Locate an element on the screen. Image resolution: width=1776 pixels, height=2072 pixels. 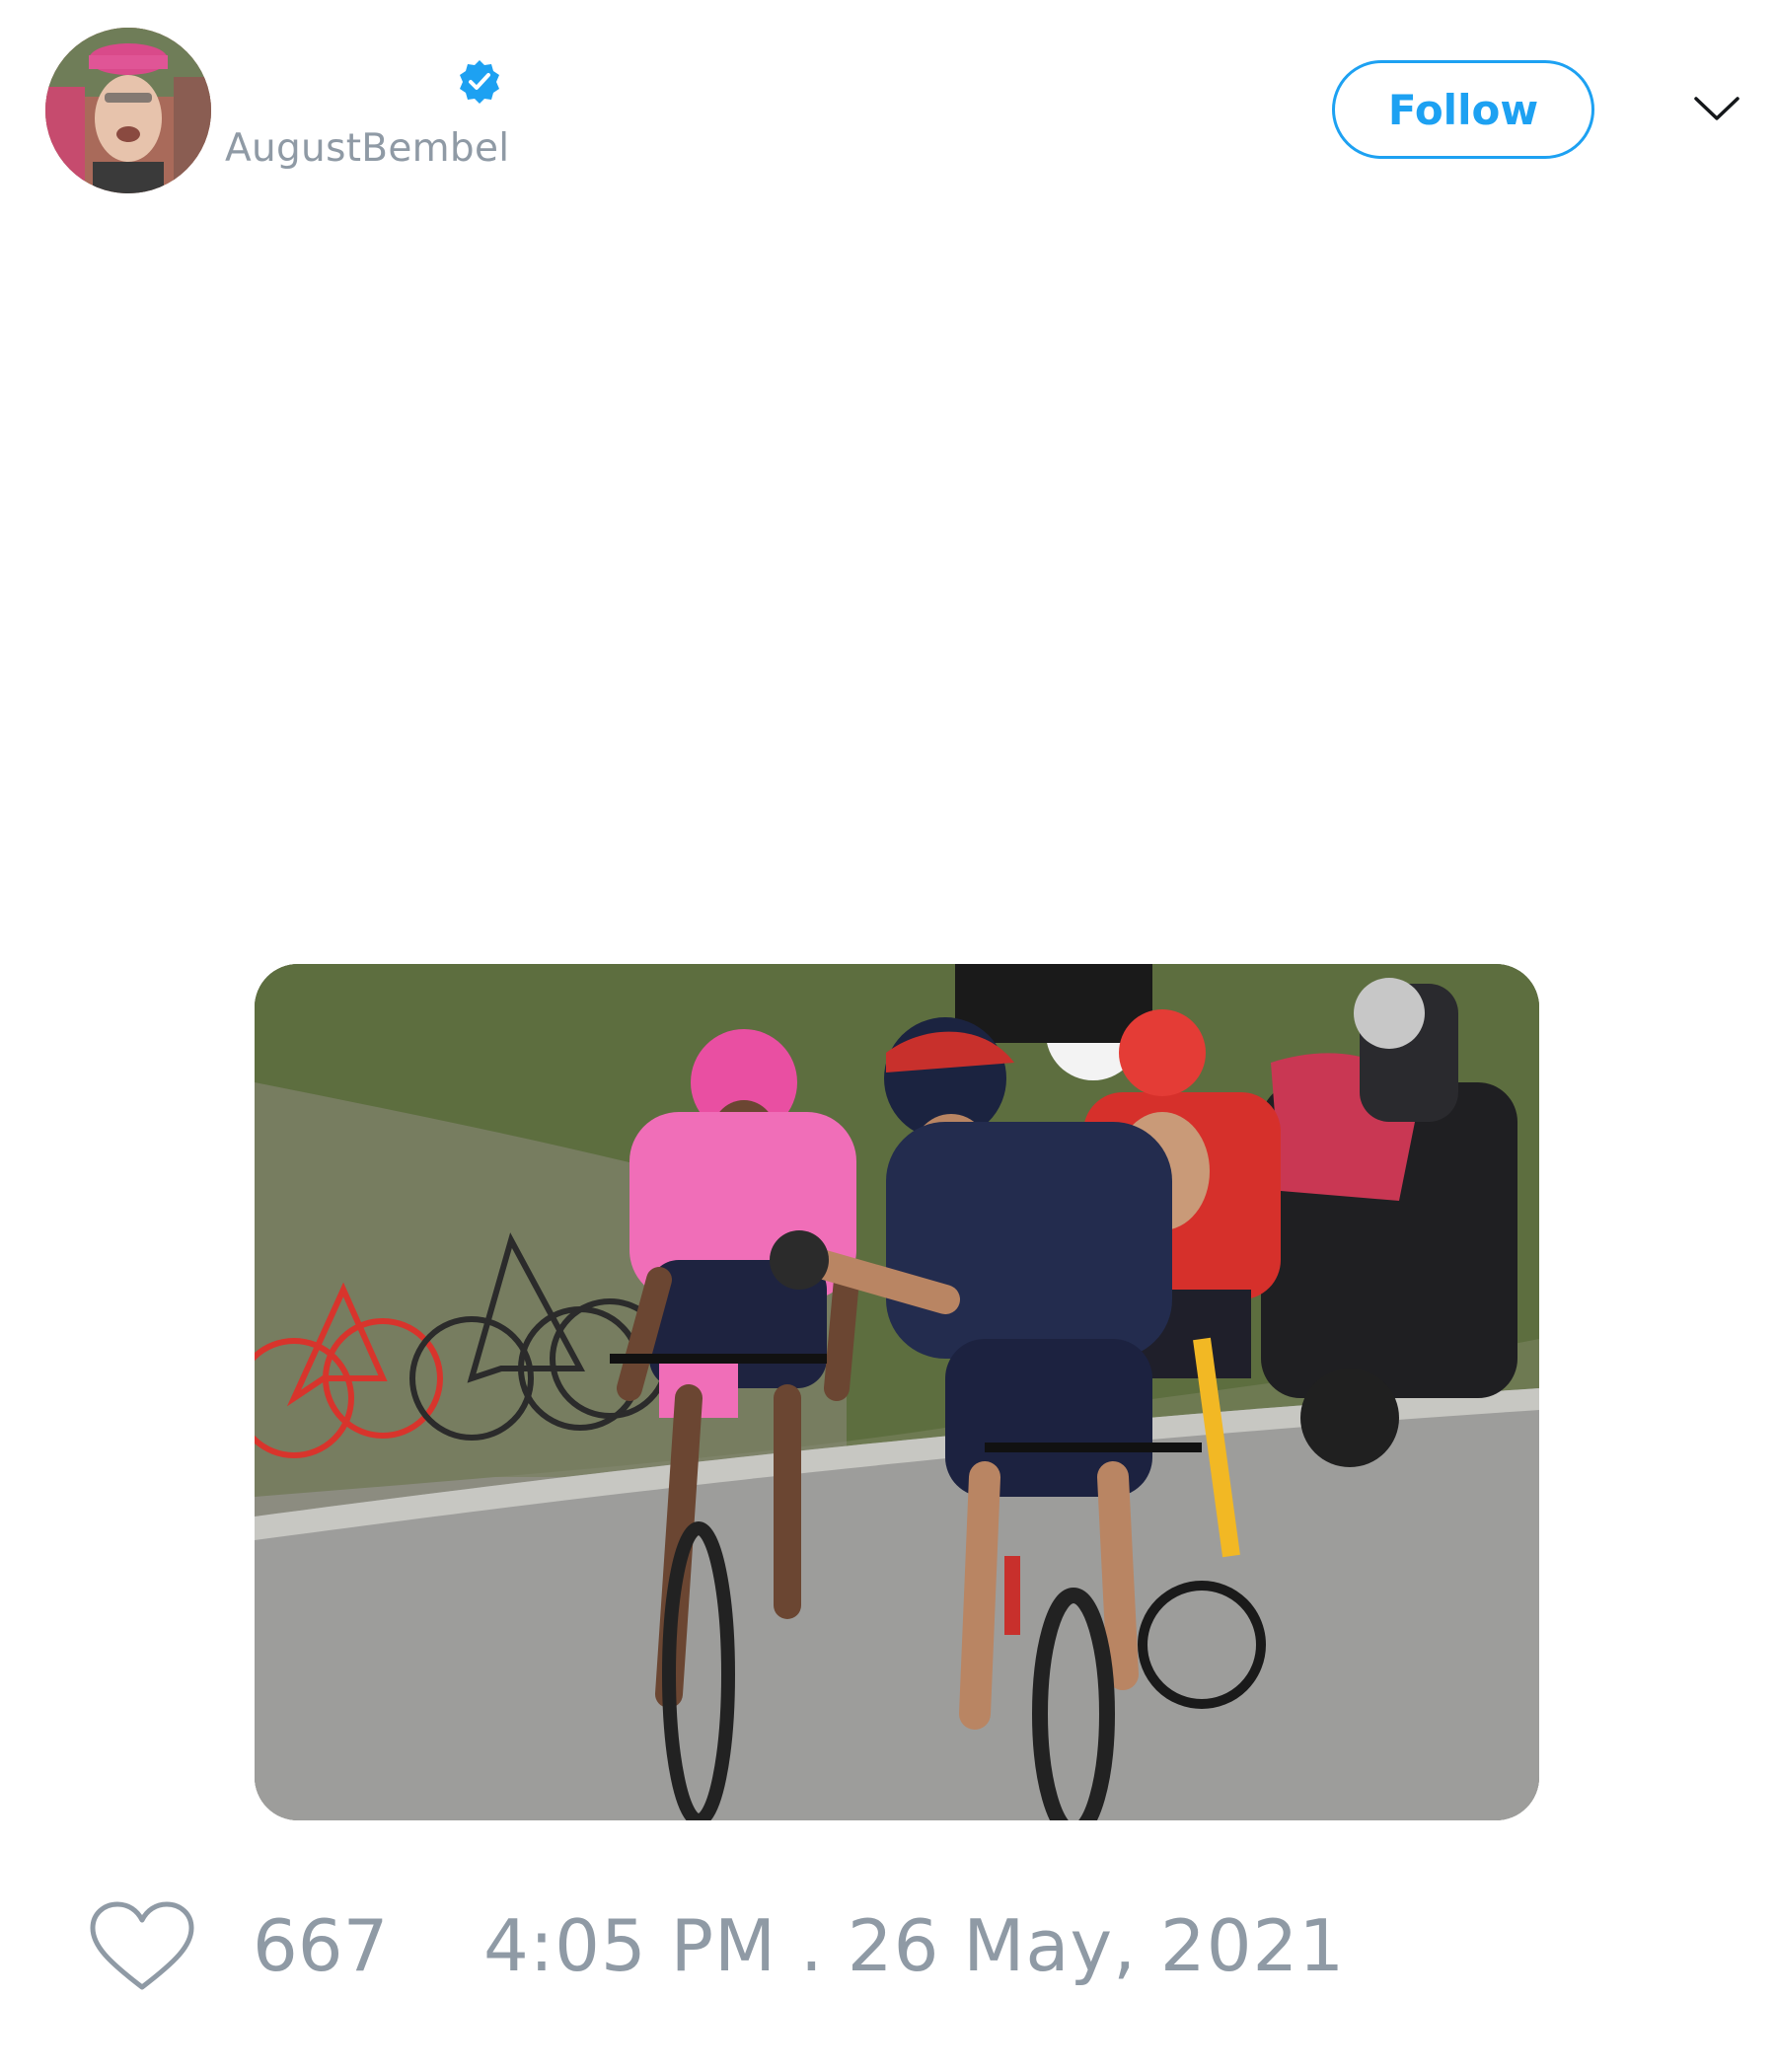
follow-button: Follow is located at coordinates (1463, 110).